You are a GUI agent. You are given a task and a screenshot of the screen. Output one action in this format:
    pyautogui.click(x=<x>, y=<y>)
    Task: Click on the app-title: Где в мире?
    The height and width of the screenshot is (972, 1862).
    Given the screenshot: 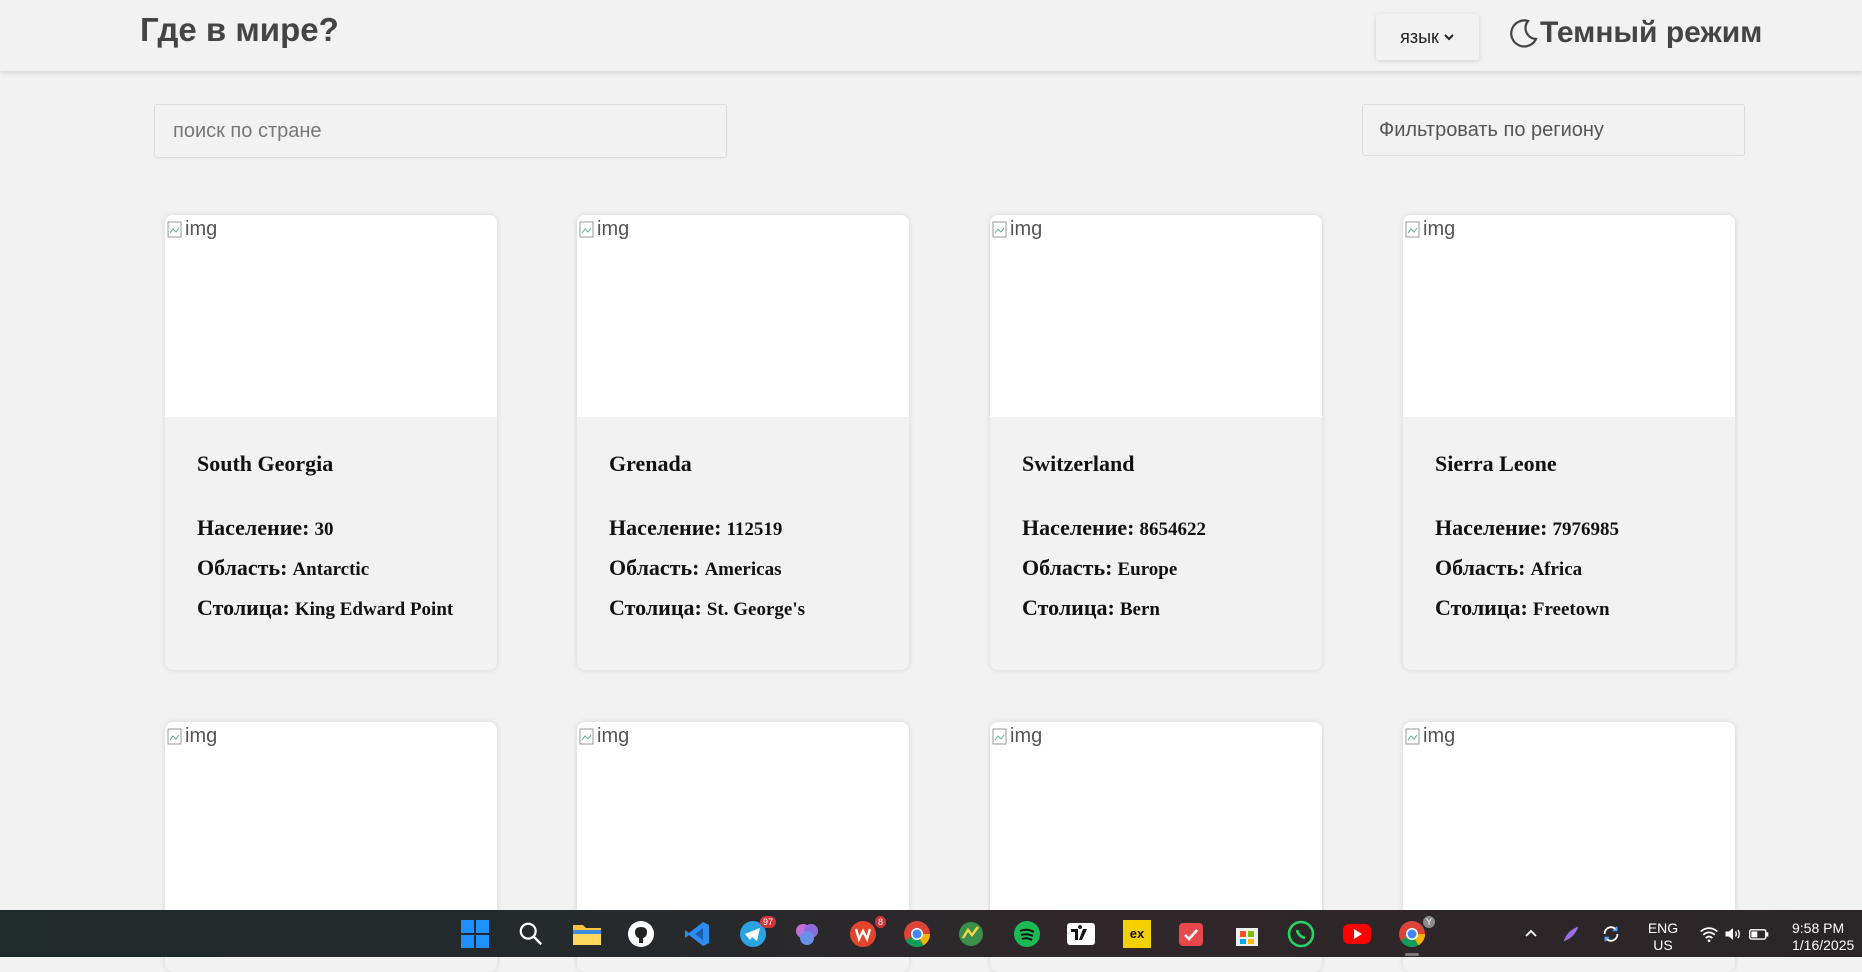 What is the action you would take?
    pyautogui.click(x=239, y=29)
    